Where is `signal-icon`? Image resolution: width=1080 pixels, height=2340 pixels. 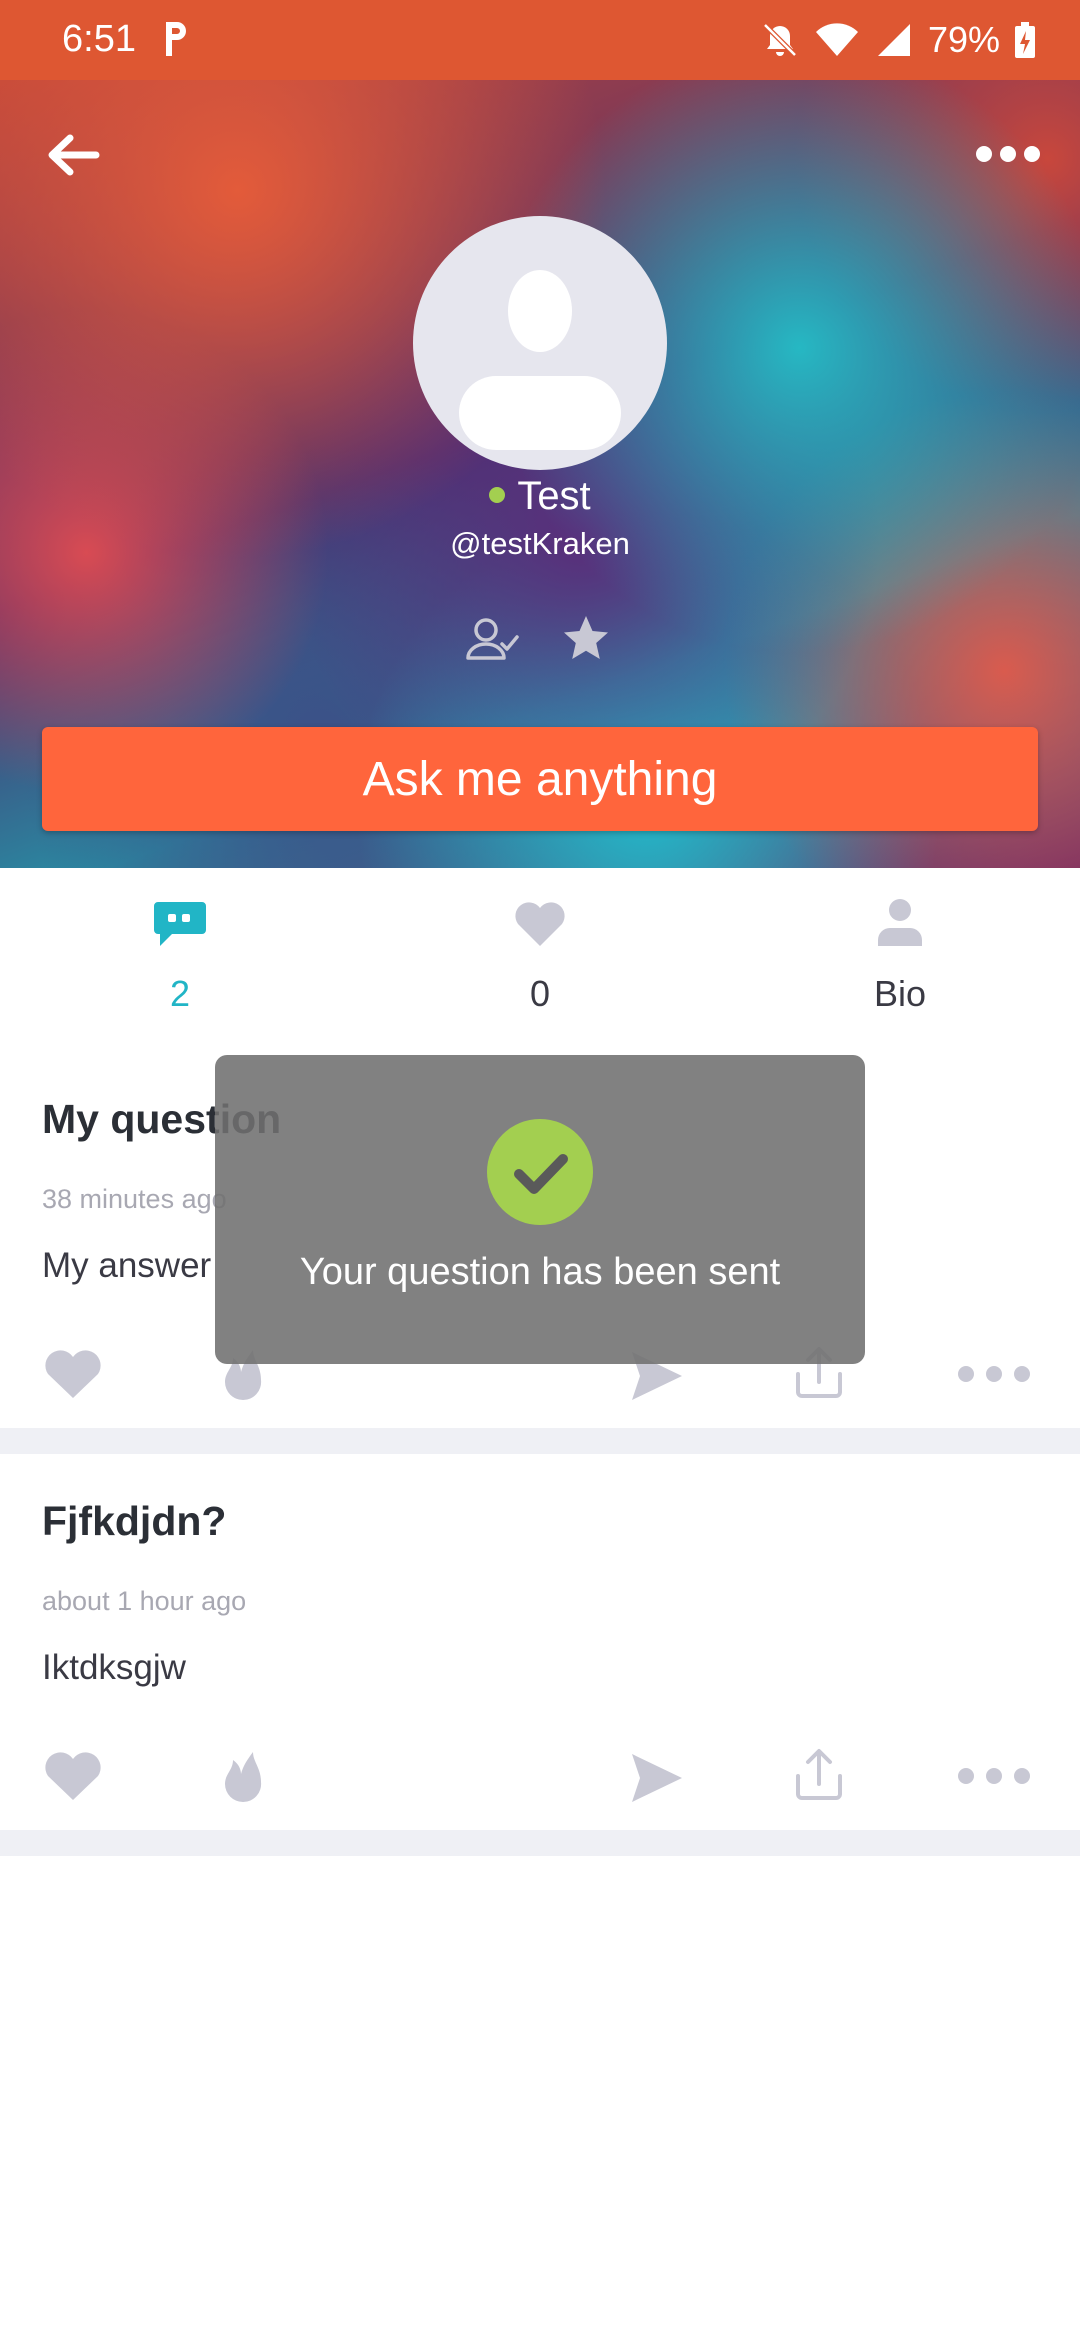 signal-icon is located at coordinates (893, 40).